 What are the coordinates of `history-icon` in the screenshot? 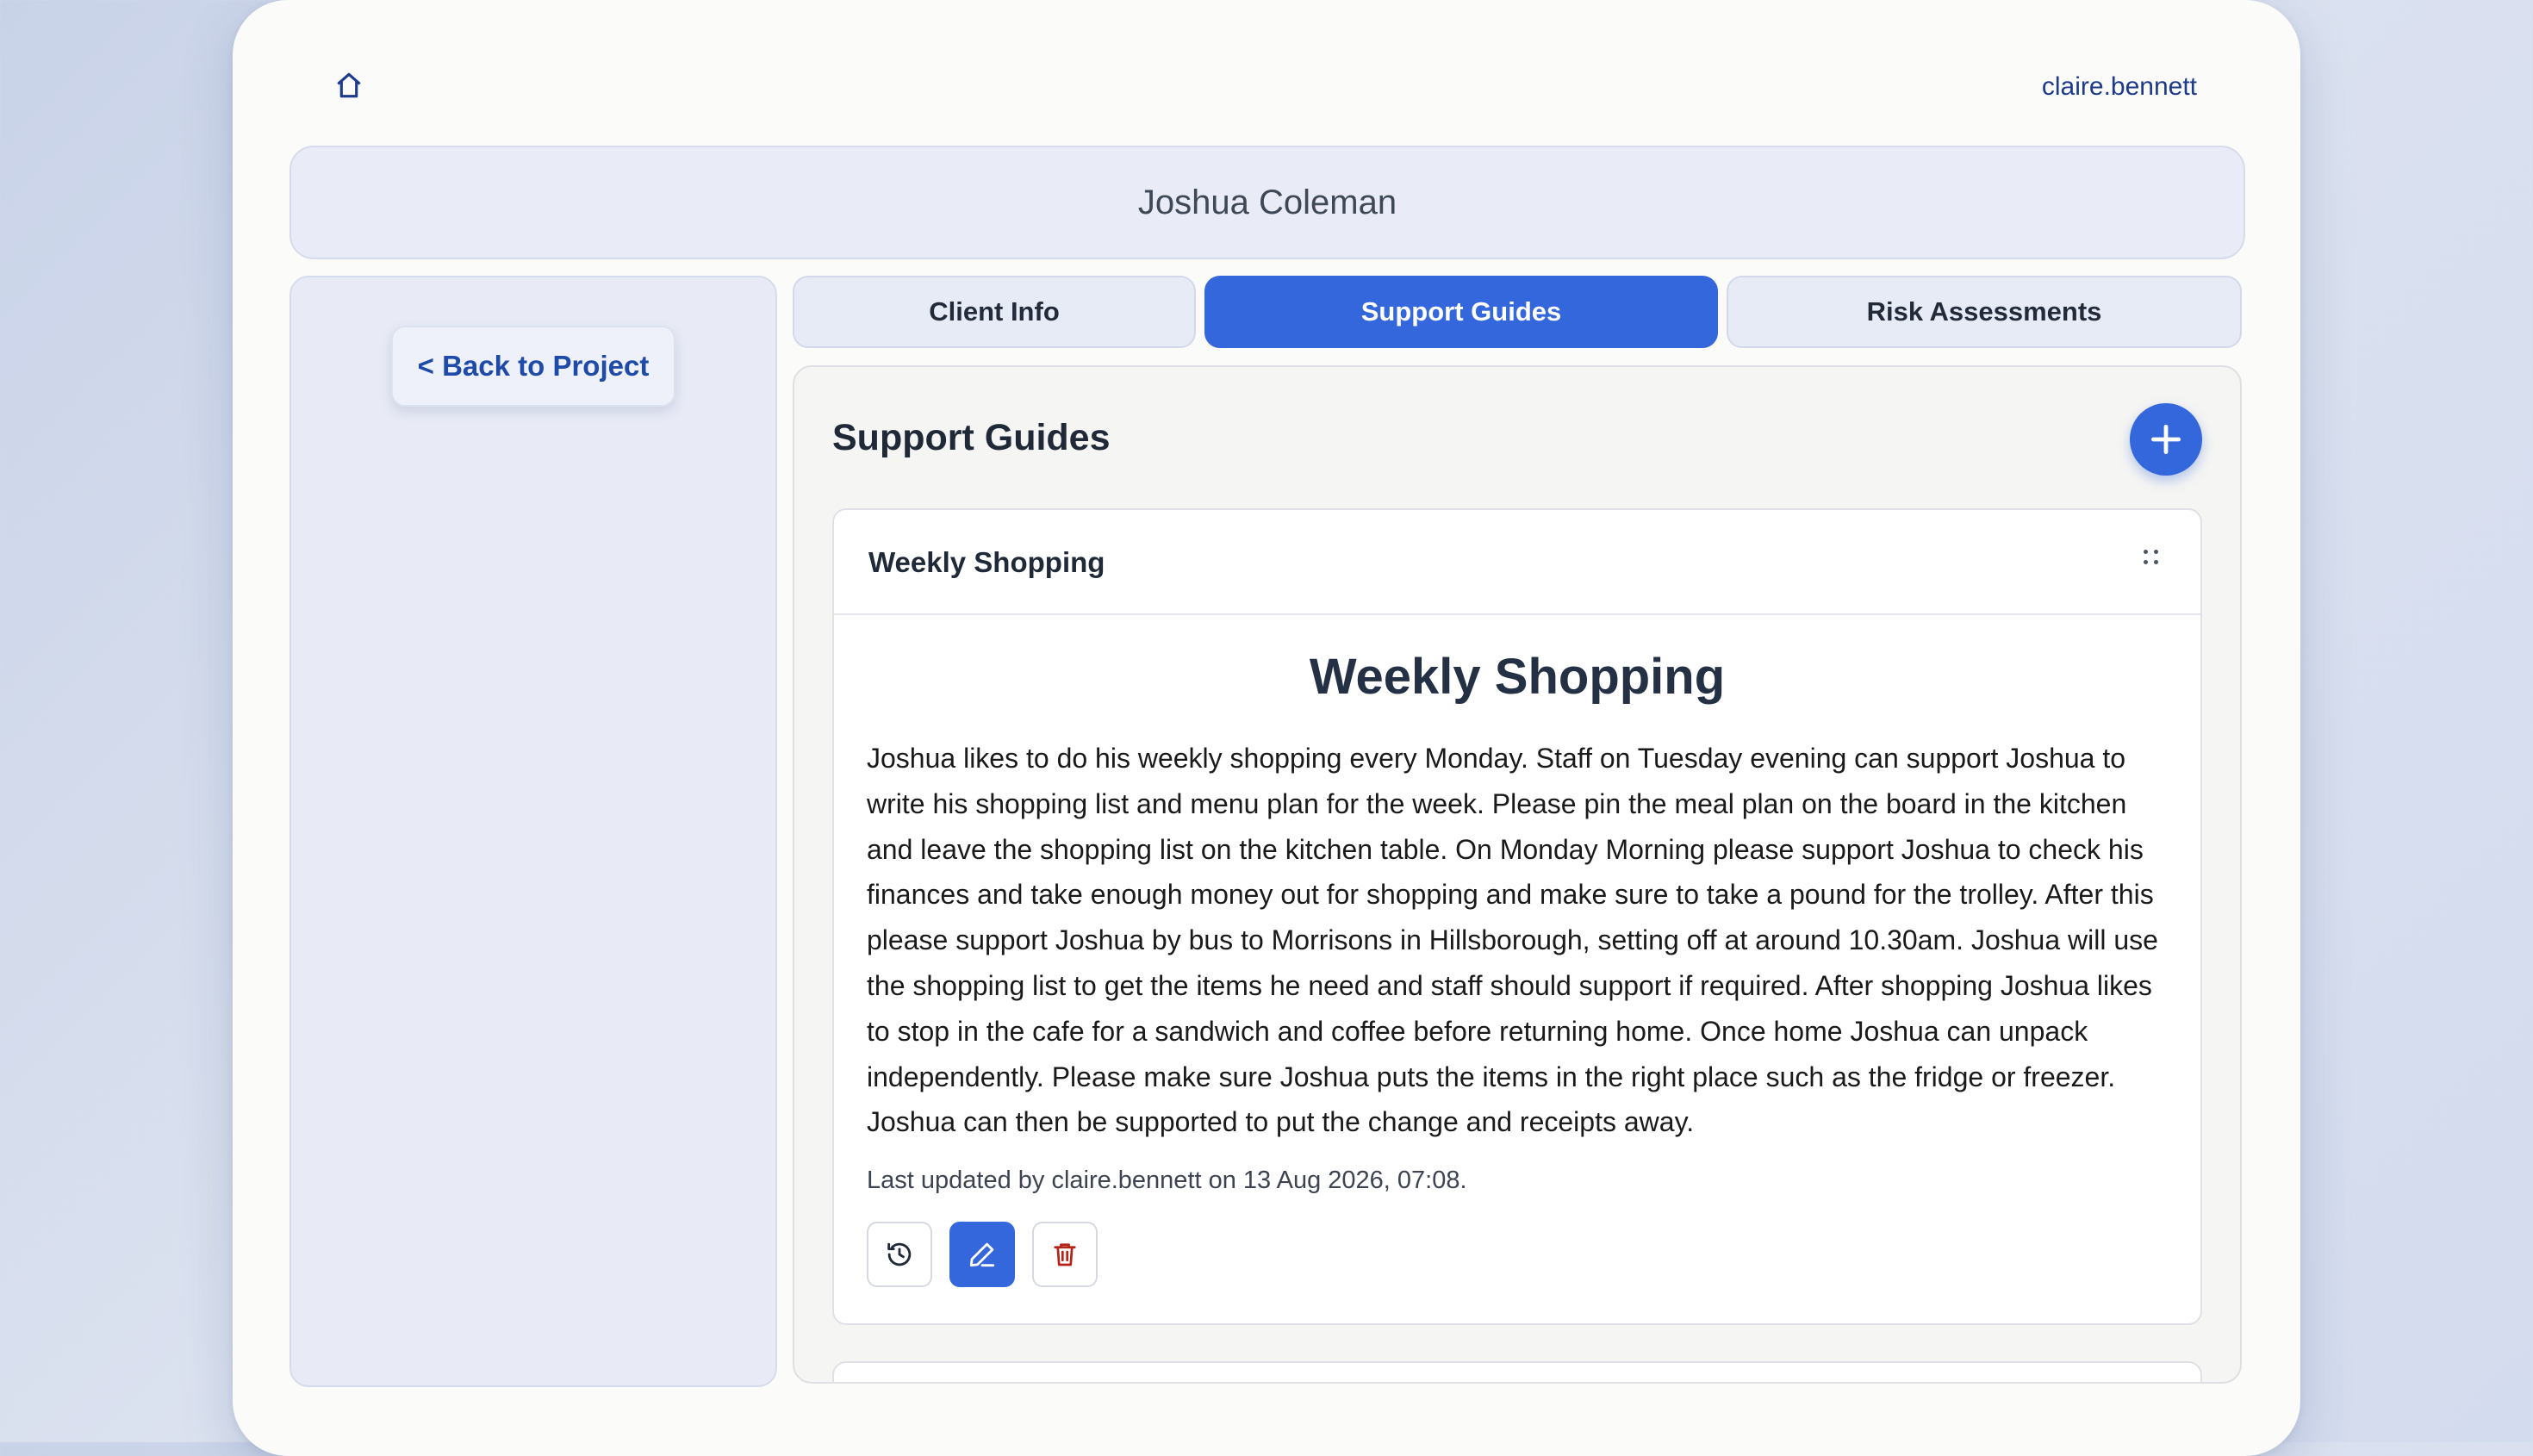 It's located at (899, 1254).